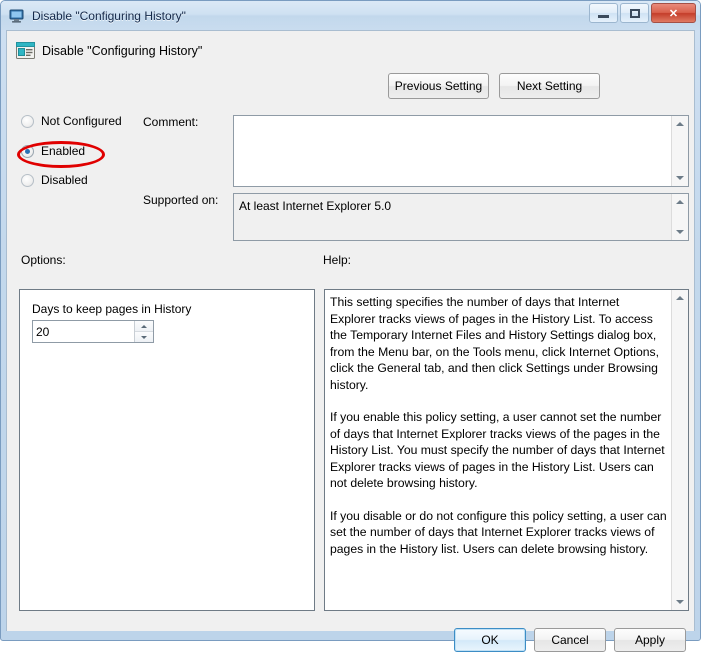 The height and width of the screenshot is (652, 701). I want to click on minimize-button, so click(603, 13).